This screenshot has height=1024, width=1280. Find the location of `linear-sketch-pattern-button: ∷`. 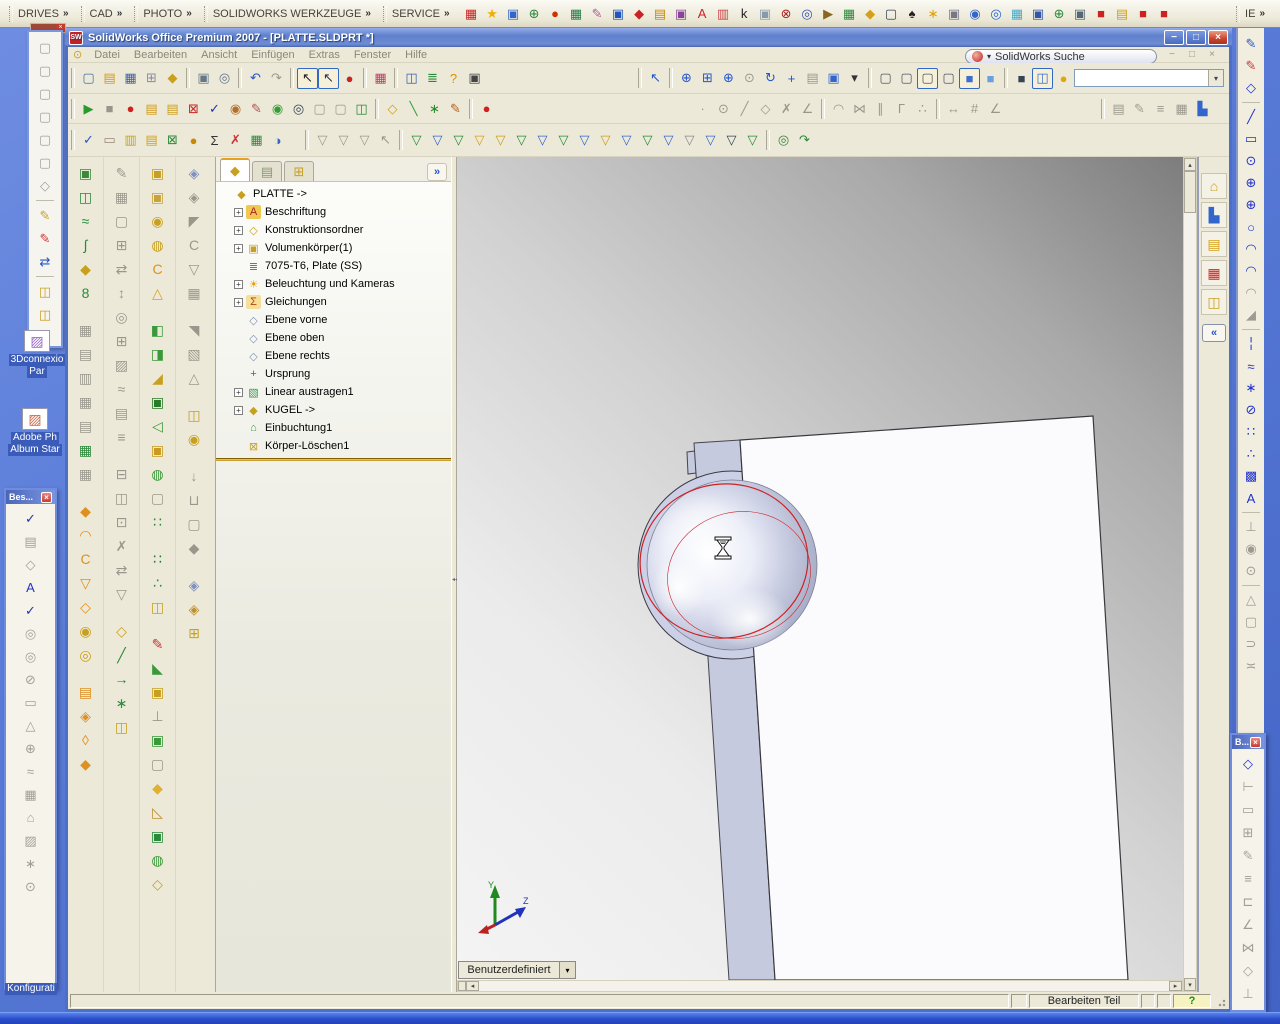

linear-sketch-pattern-button: ∷ is located at coordinates (1251, 432).